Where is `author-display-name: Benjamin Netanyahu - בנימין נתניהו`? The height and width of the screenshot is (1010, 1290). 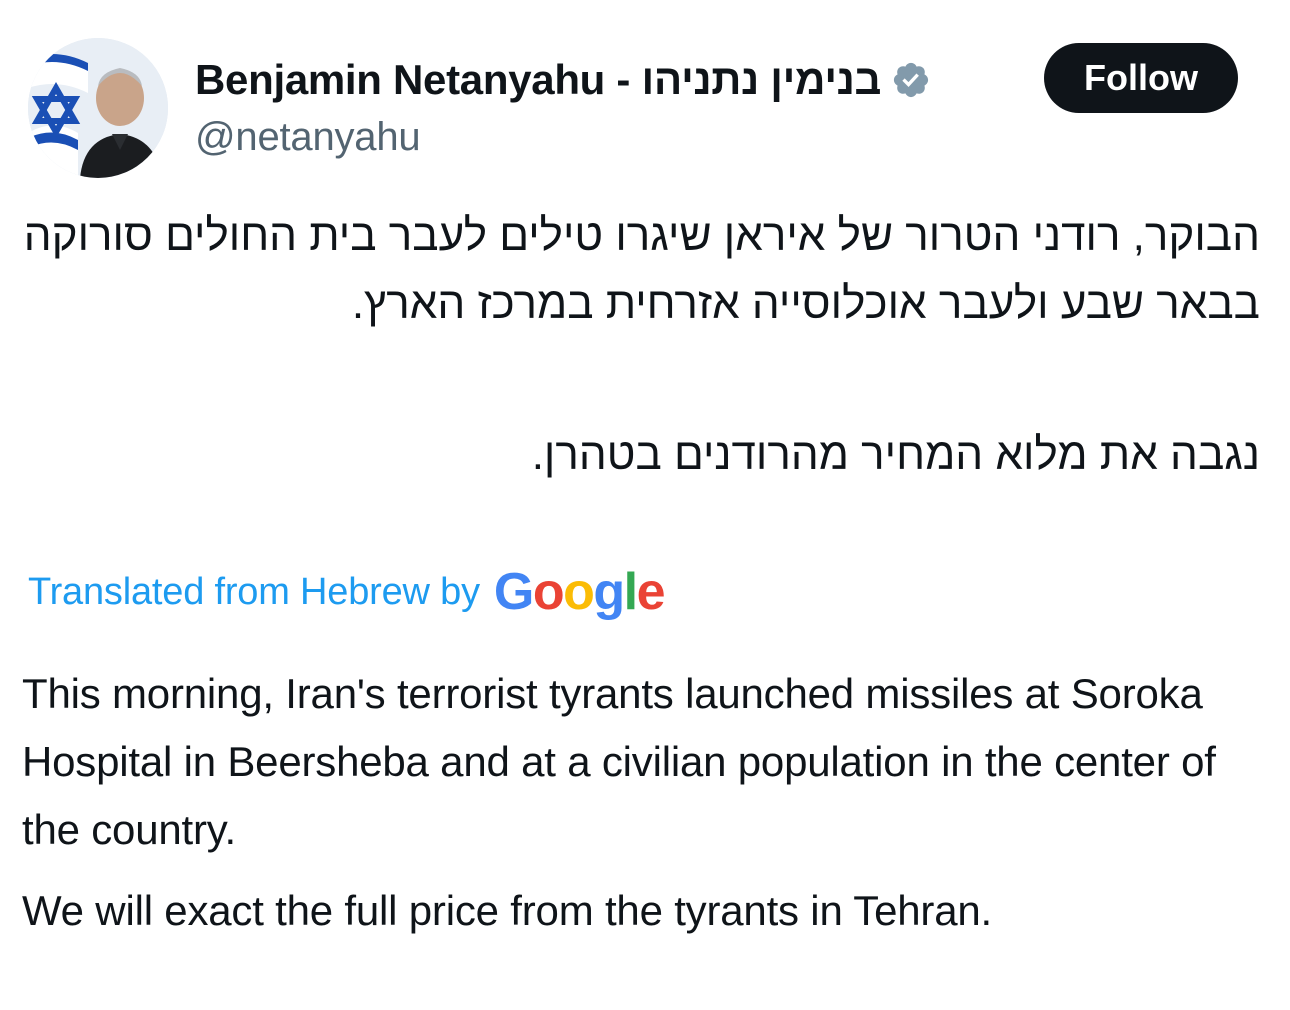 author-display-name: Benjamin Netanyahu - בנימין נתניהו is located at coordinates (538, 80).